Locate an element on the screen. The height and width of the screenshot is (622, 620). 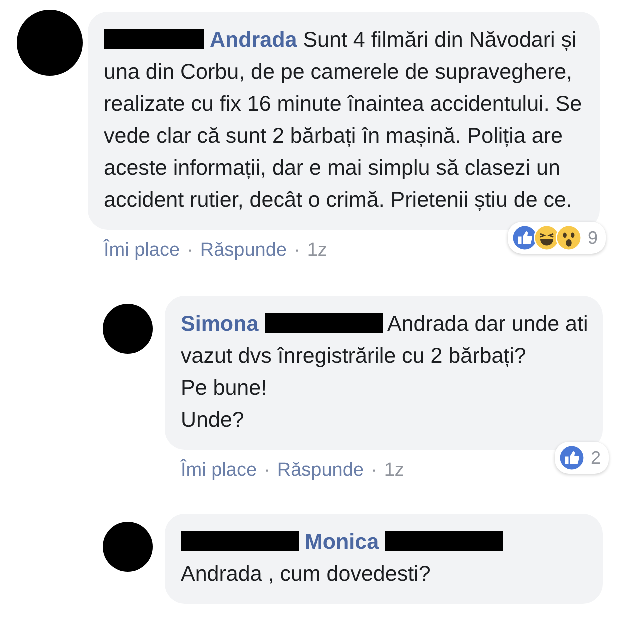
reactions-pill: 2 is located at coordinates (581, 458).